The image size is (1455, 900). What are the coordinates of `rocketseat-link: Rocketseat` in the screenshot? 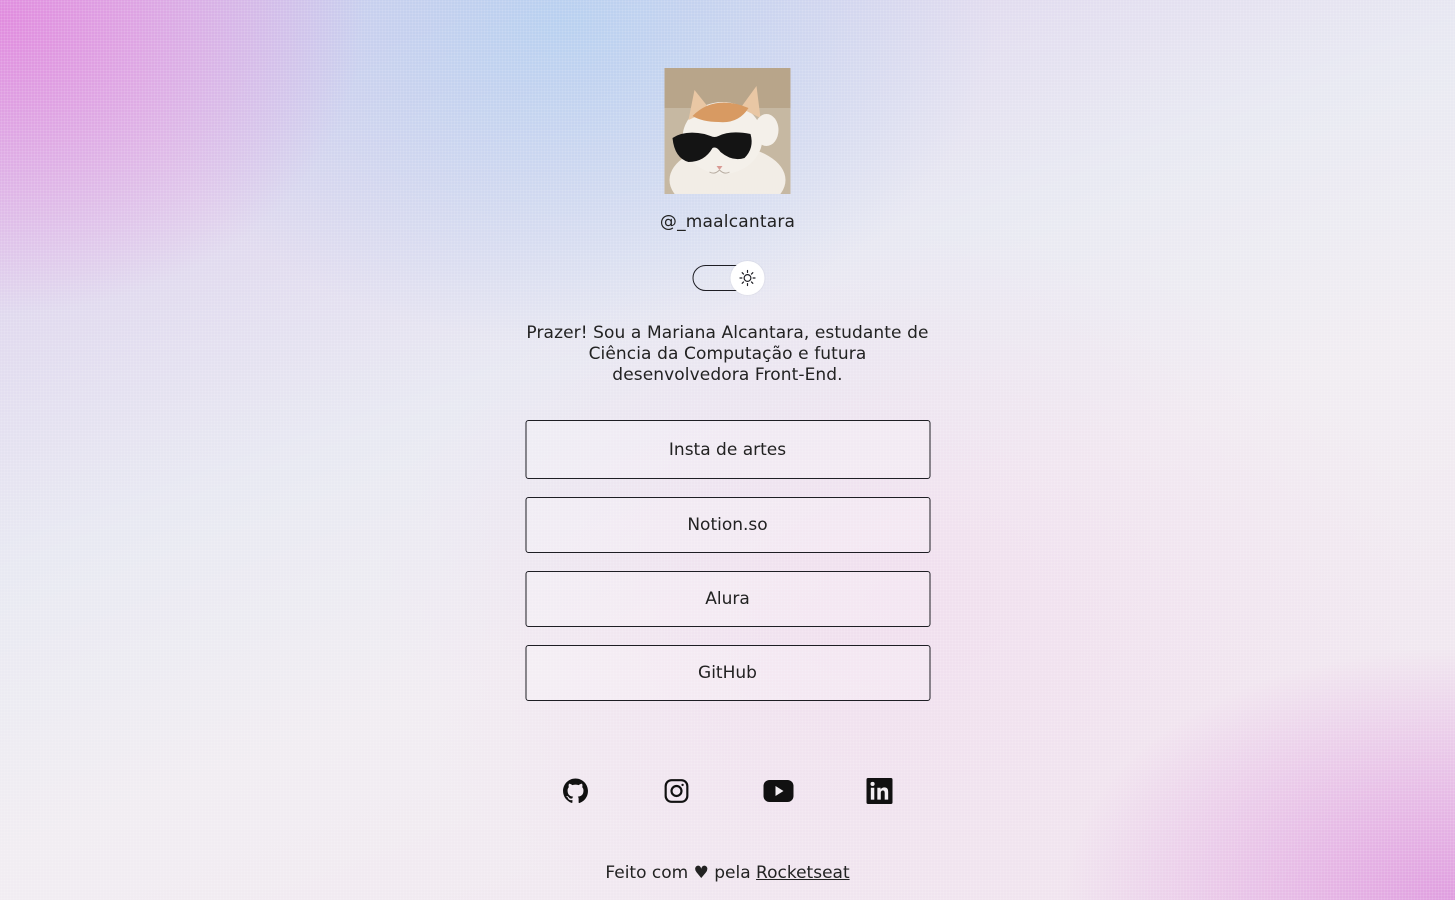 It's located at (803, 873).